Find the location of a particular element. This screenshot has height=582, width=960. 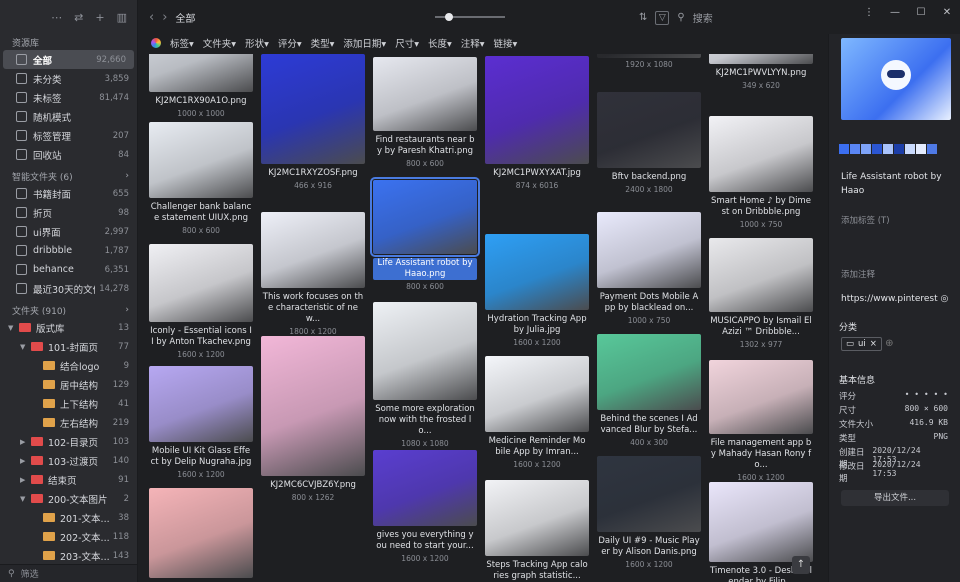

preview-image is located at coordinates (896, 79).